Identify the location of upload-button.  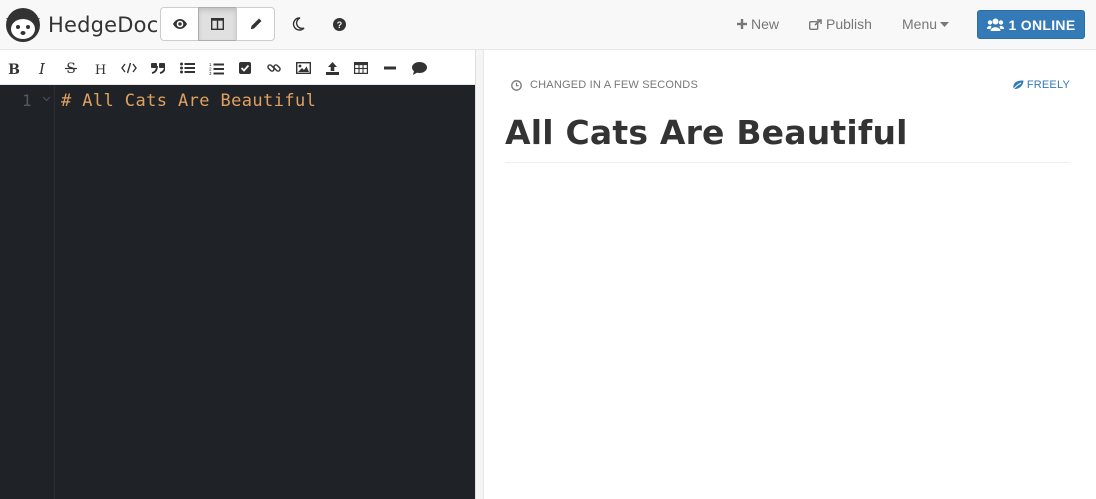
(332, 68).